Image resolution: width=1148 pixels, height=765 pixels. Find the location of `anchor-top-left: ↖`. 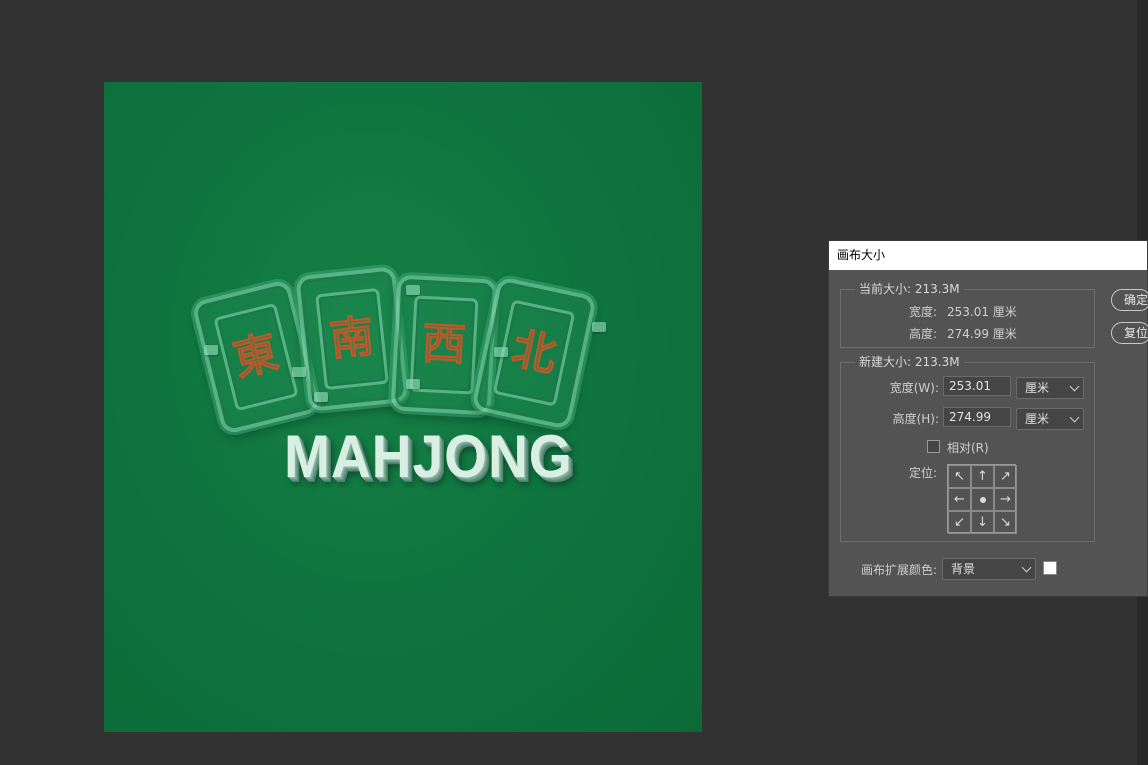

anchor-top-left: ↖ is located at coordinates (959, 476).